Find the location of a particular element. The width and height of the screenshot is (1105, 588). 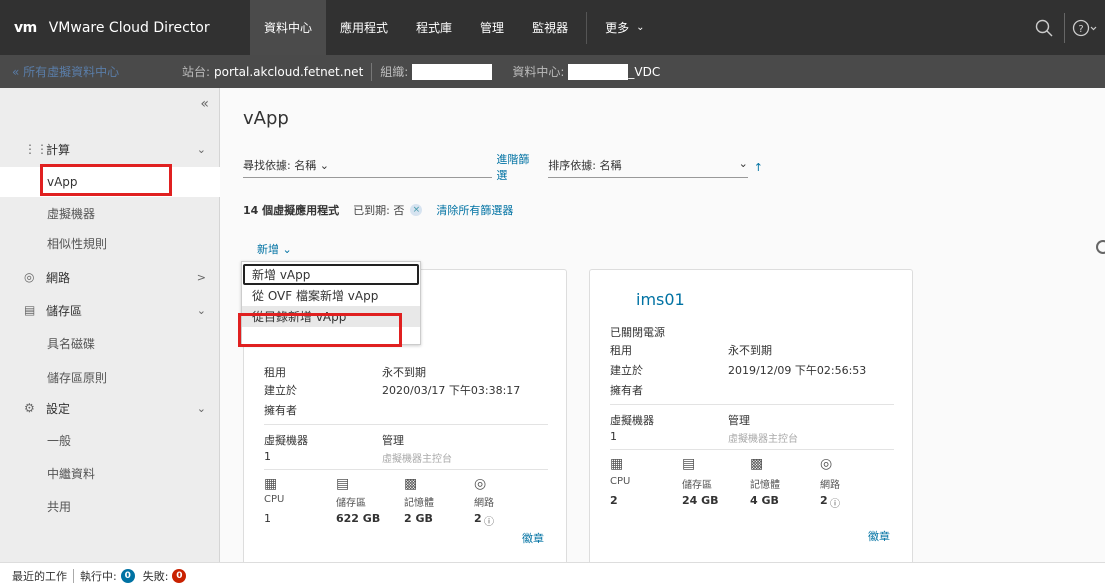

advanced-filter-link: 進階篩選 is located at coordinates (518, 167).